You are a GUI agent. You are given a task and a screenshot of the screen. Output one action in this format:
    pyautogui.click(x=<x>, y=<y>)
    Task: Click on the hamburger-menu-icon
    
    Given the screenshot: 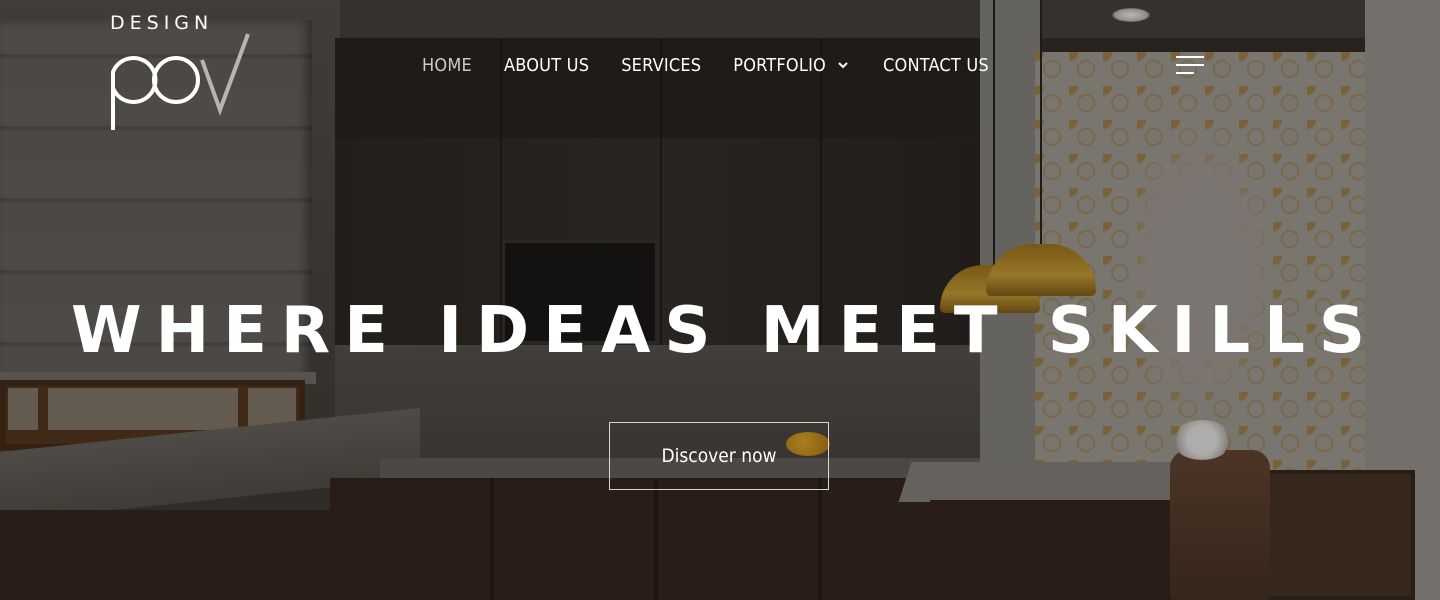 What is the action you would take?
    pyautogui.click(x=1191, y=65)
    